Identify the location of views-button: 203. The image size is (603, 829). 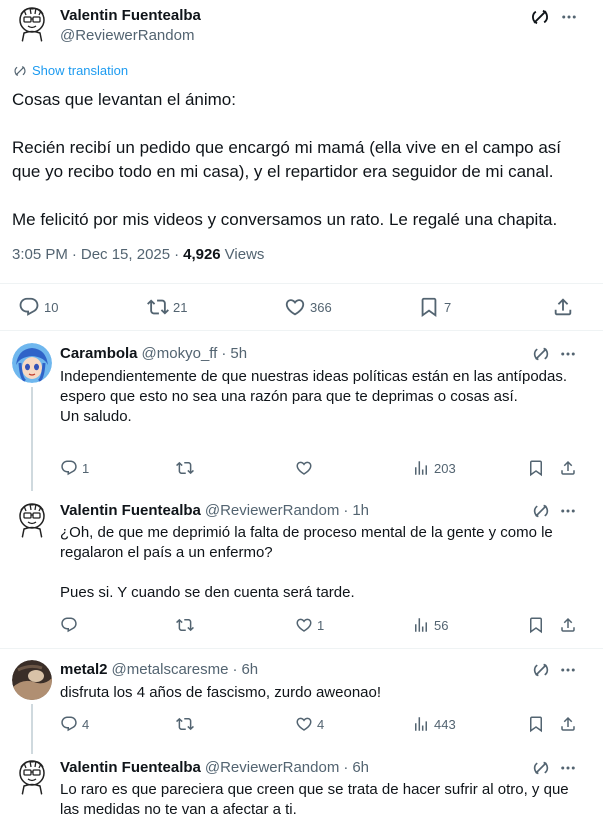
(434, 468).